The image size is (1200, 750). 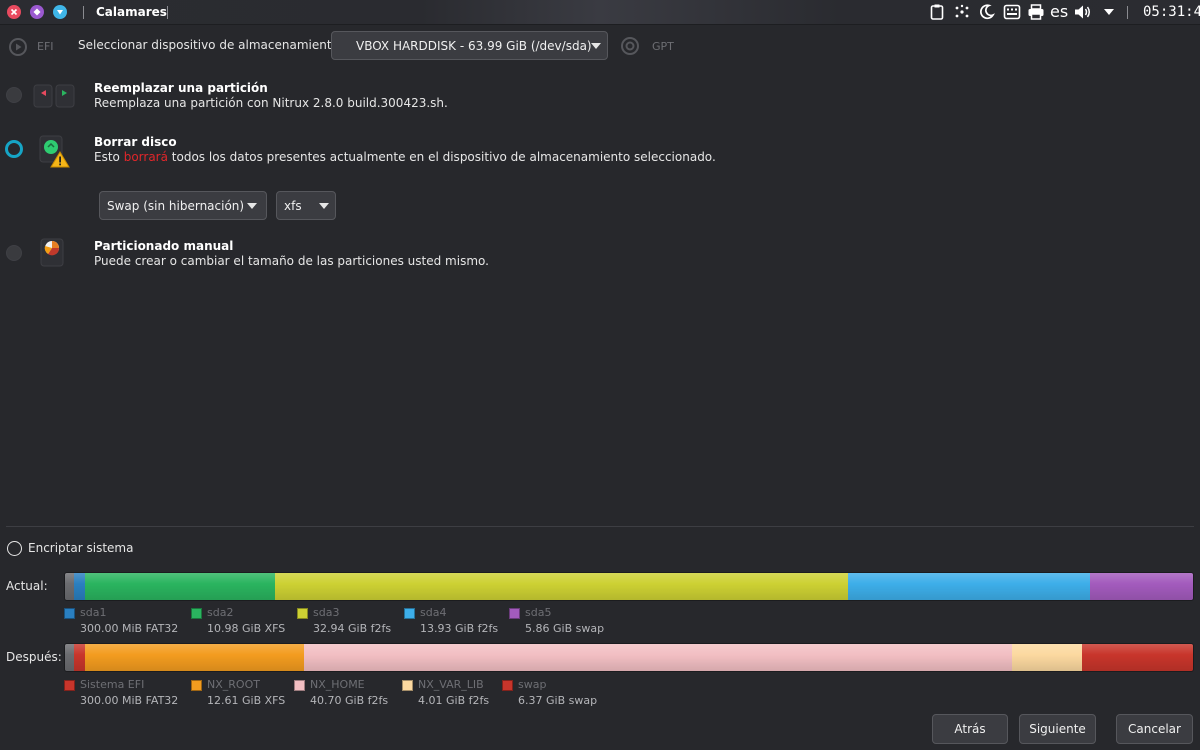 I want to click on legend-size: 5.86 GiB swap, so click(x=565, y=628).